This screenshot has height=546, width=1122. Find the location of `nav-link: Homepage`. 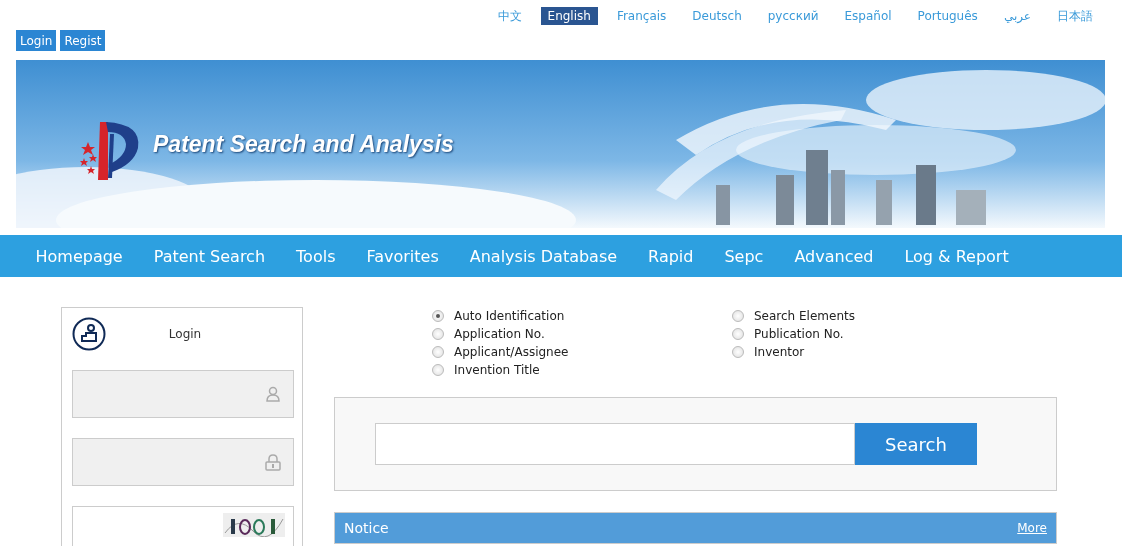

nav-link: Homepage is located at coordinates (79, 256).